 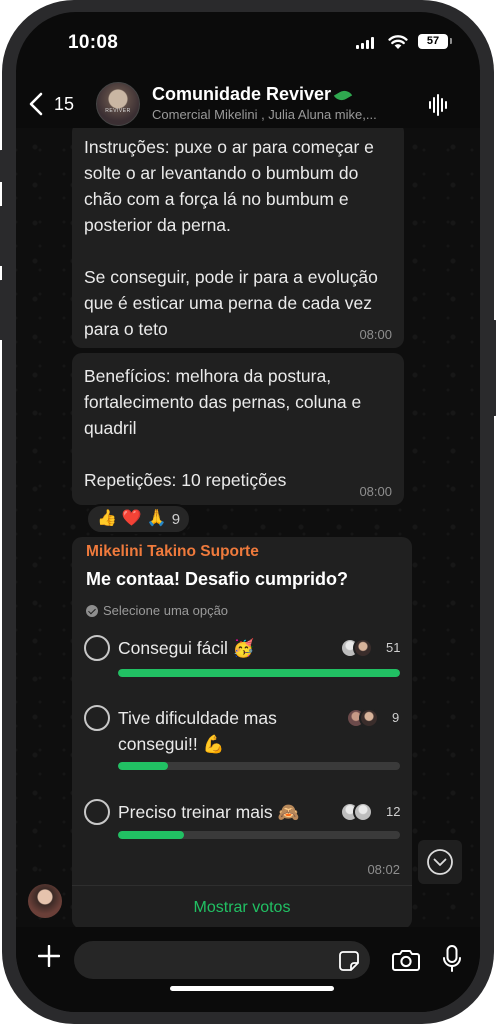 What do you see at coordinates (252, 988) in the screenshot?
I see `home-indicator` at bounding box center [252, 988].